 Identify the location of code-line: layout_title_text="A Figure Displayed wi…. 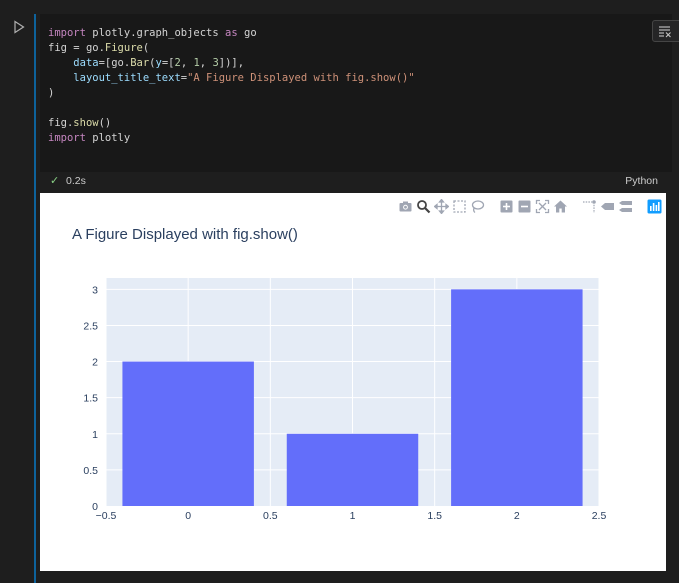
(231, 78).